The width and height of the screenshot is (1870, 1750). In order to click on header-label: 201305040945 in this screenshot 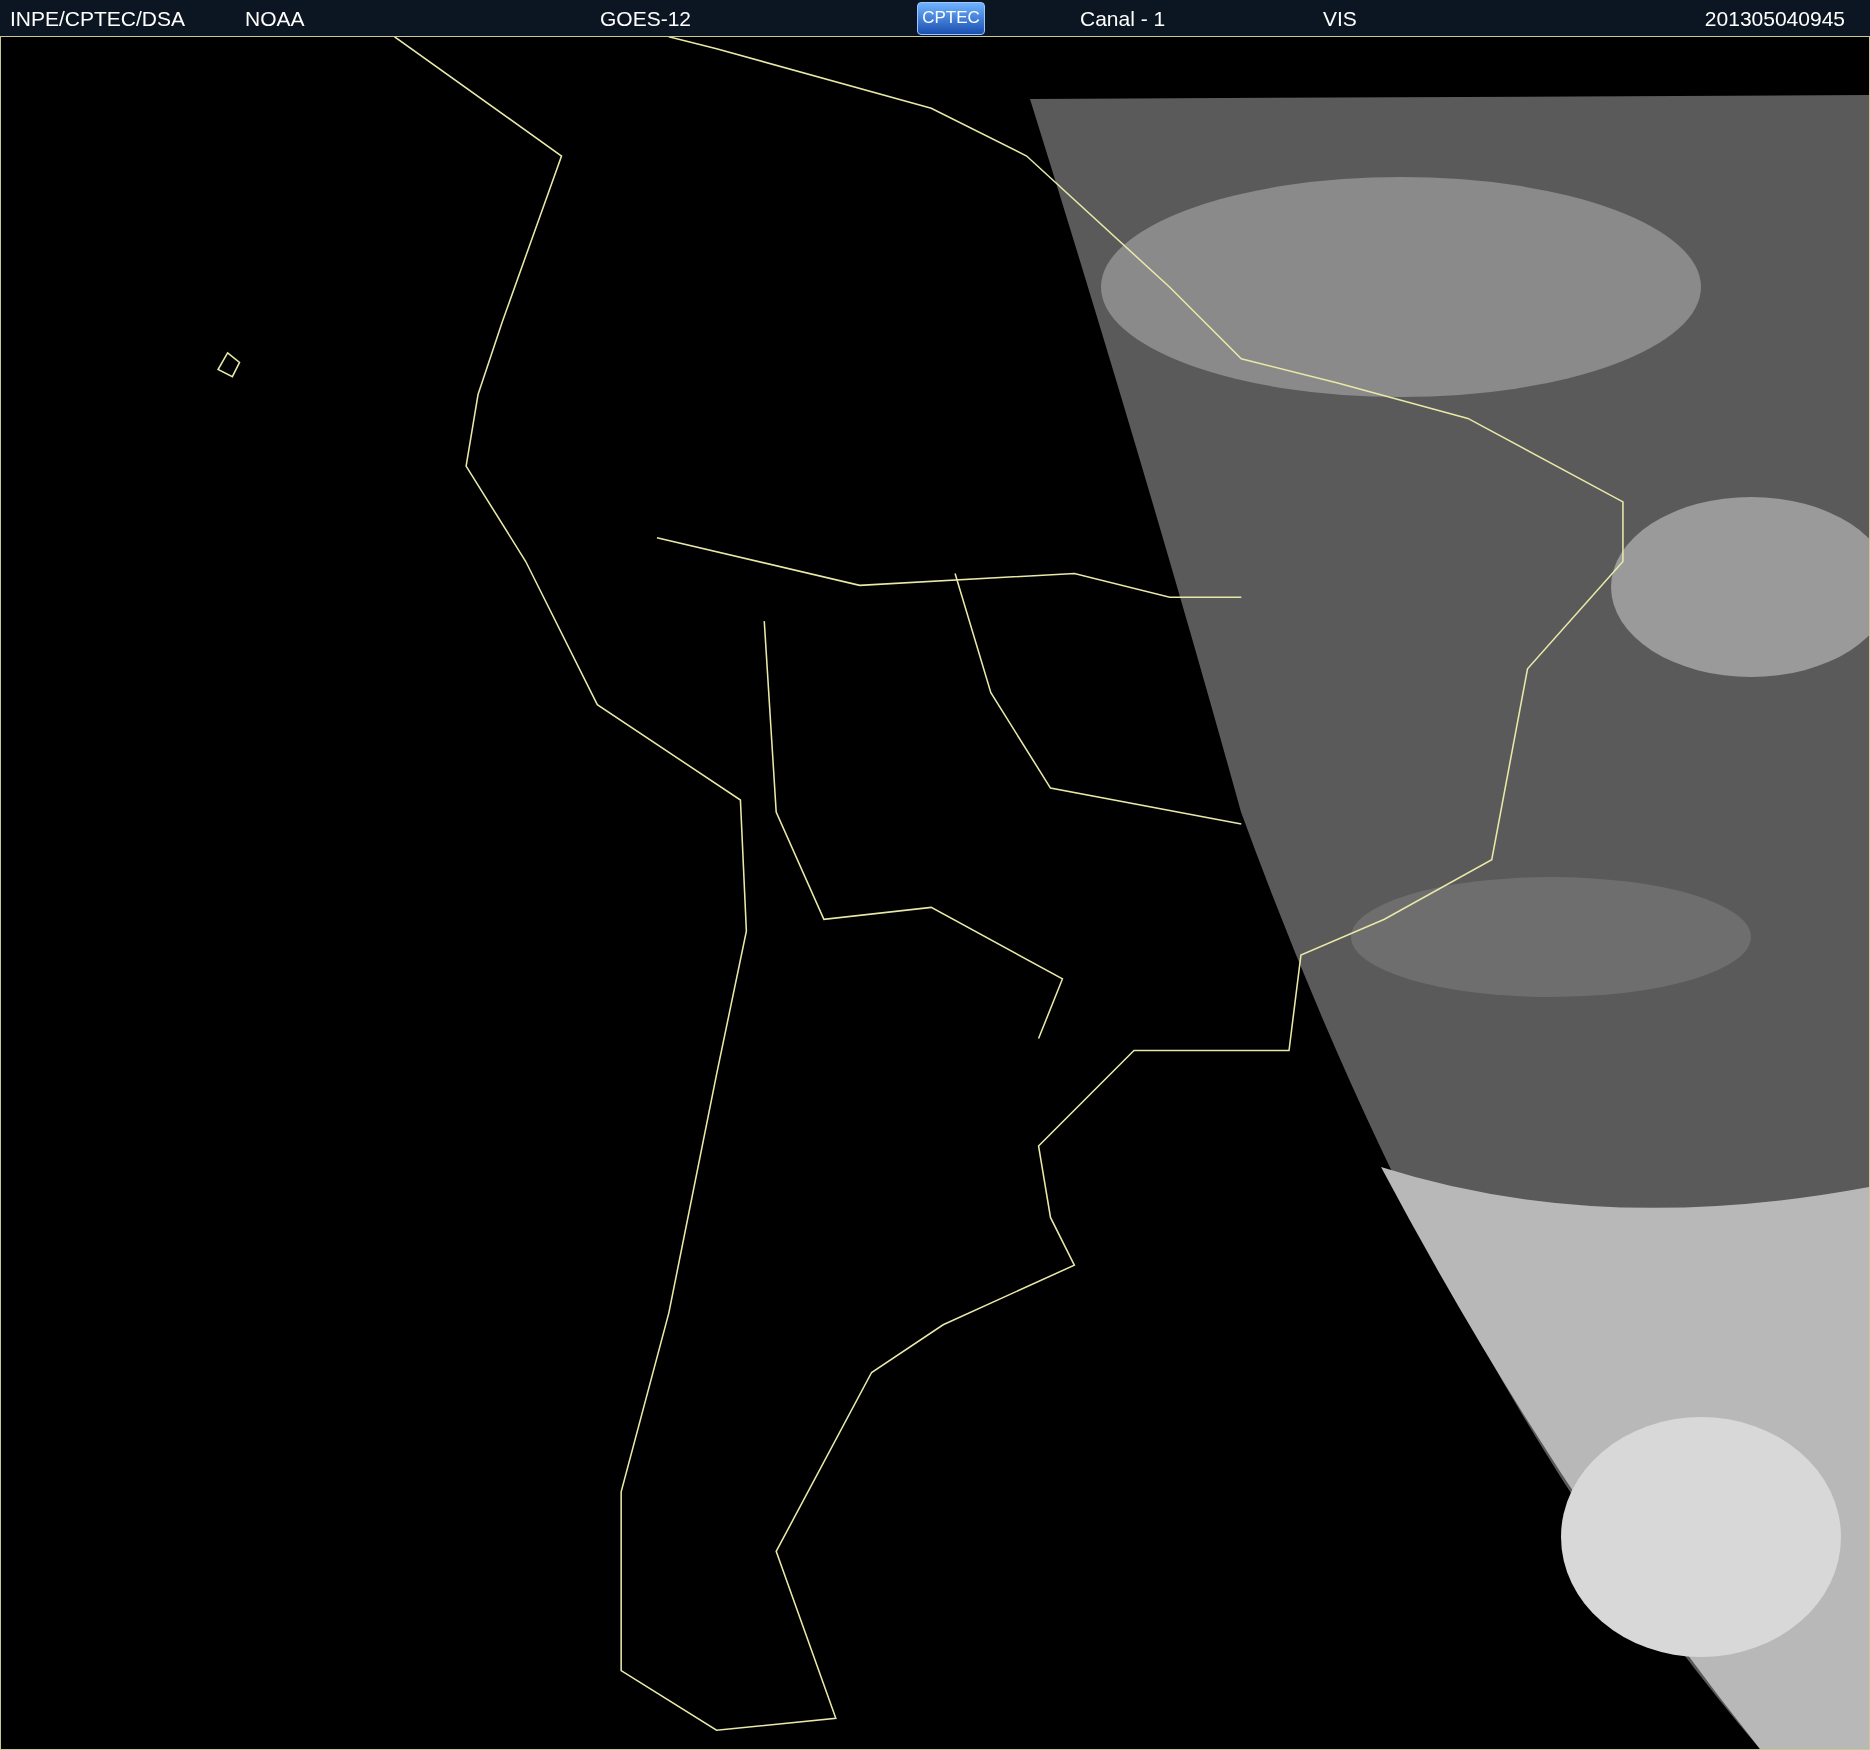, I will do `click(1774, 18)`.